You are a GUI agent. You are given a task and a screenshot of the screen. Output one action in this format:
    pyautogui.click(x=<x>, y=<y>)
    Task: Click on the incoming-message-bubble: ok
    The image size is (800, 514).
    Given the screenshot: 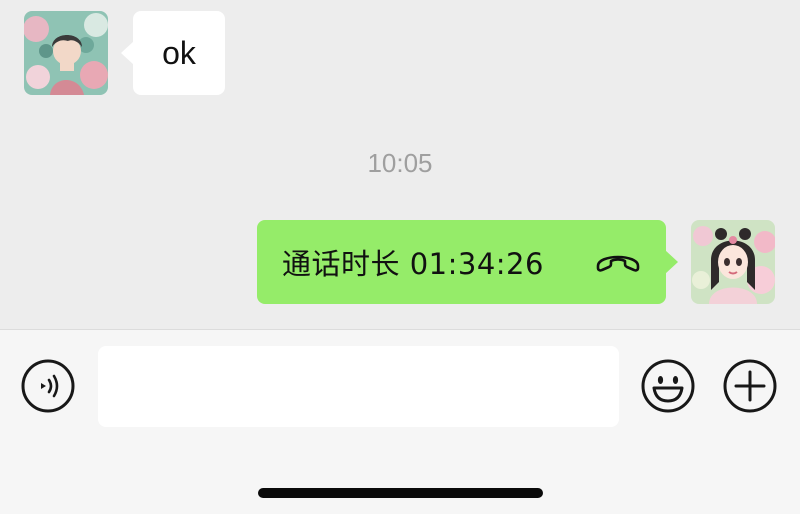 What is the action you would take?
    pyautogui.click(x=173, y=53)
    